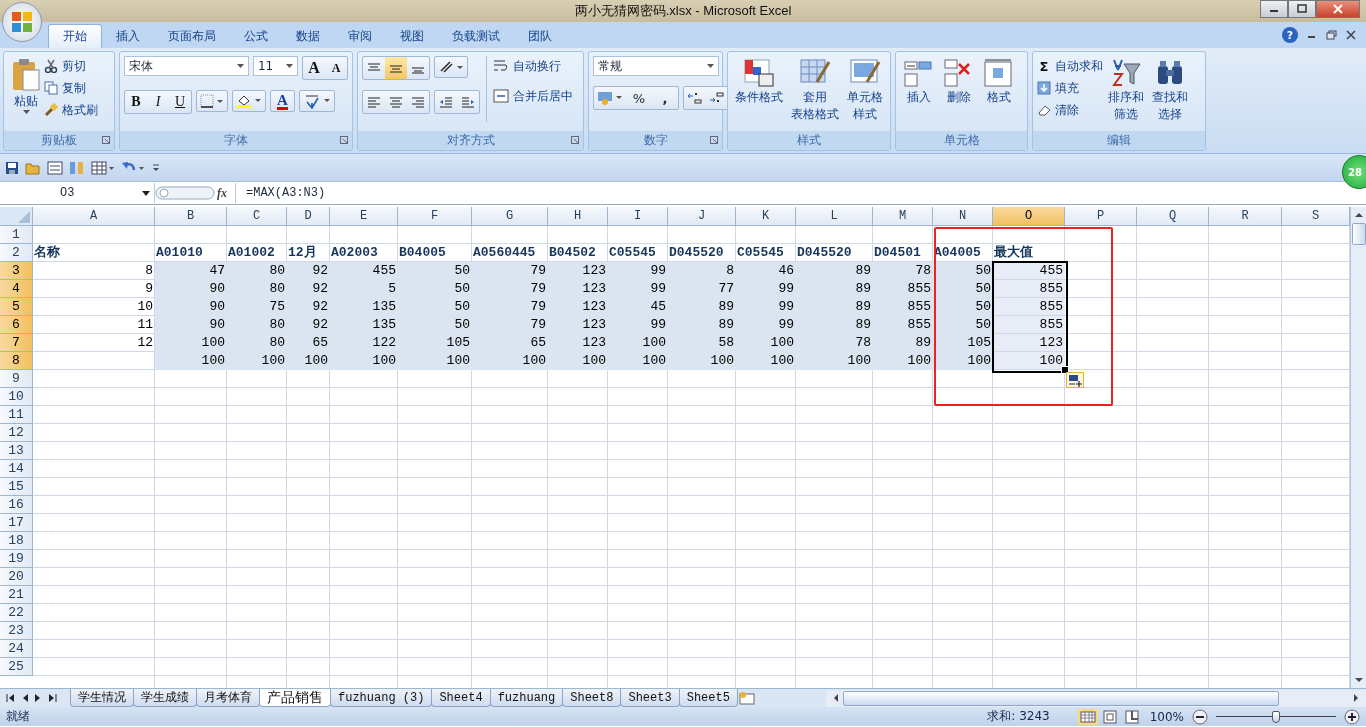 The height and width of the screenshot is (727, 1366). I want to click on row-header: 4, so click(16, 289).